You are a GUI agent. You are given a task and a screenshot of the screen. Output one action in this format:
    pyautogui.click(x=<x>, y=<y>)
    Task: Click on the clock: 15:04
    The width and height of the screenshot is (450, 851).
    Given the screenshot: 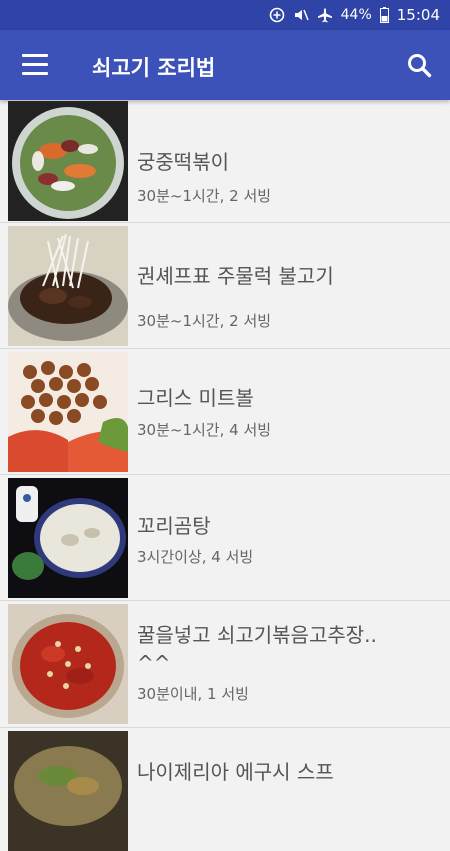 What is the action you would take?
    pyautogui.click(x=418, y=15)
    